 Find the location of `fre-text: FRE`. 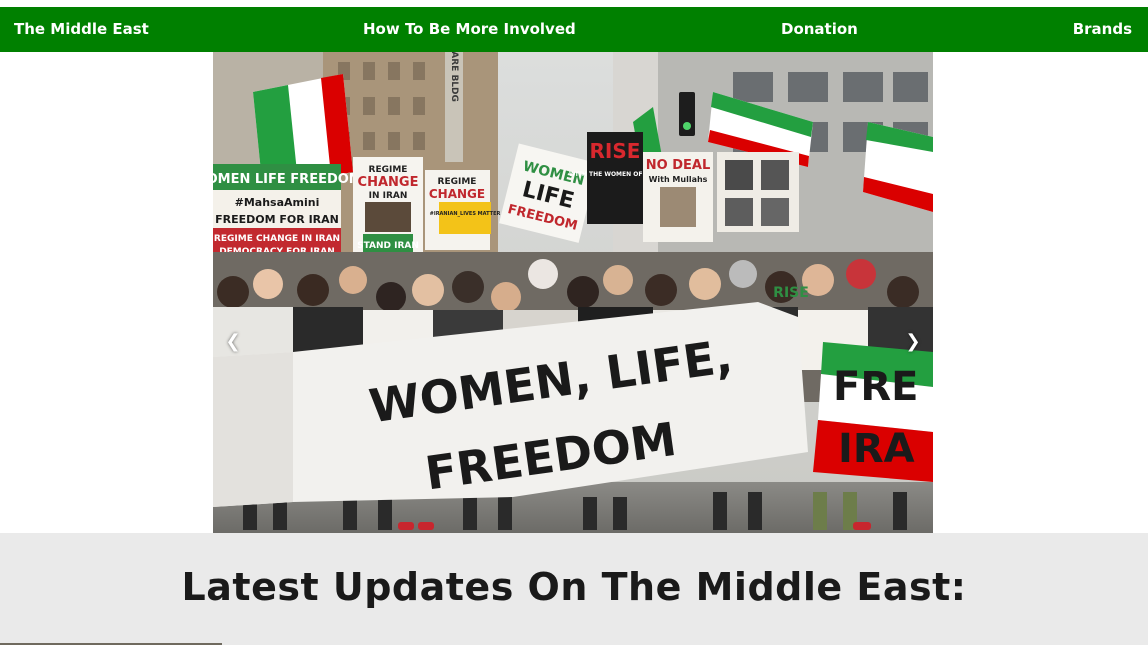

fre-text: FRE is located at coordinates (875, 387).